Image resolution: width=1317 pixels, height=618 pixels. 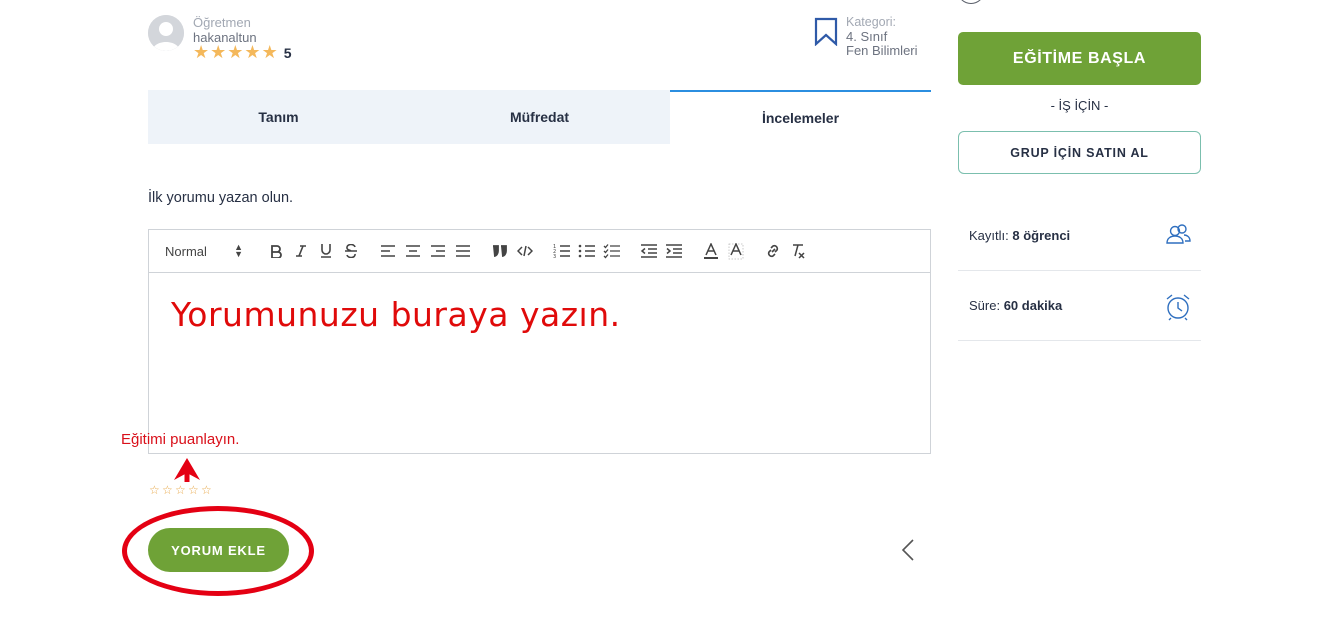 I want to click on for-business-label: - İŞ İÇİN -, so click(x=1079, y=105).